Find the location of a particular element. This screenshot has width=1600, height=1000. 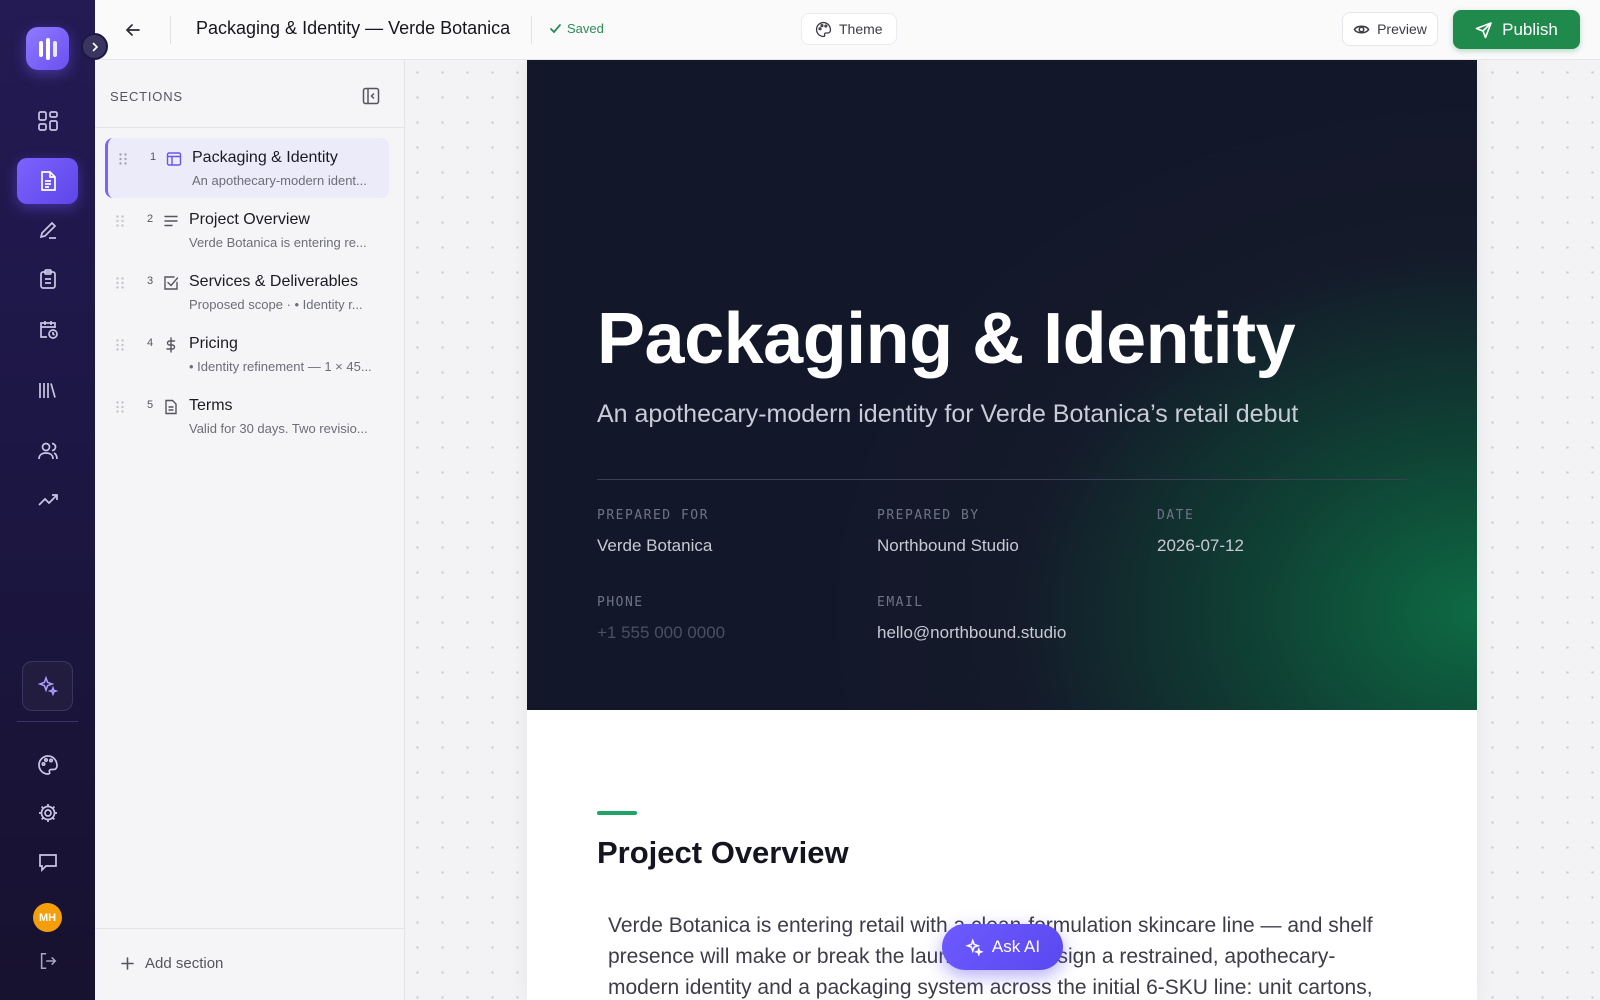

prepared-by-field: PREPARED BY Northbound Studio is located at coordinates (948, 532).